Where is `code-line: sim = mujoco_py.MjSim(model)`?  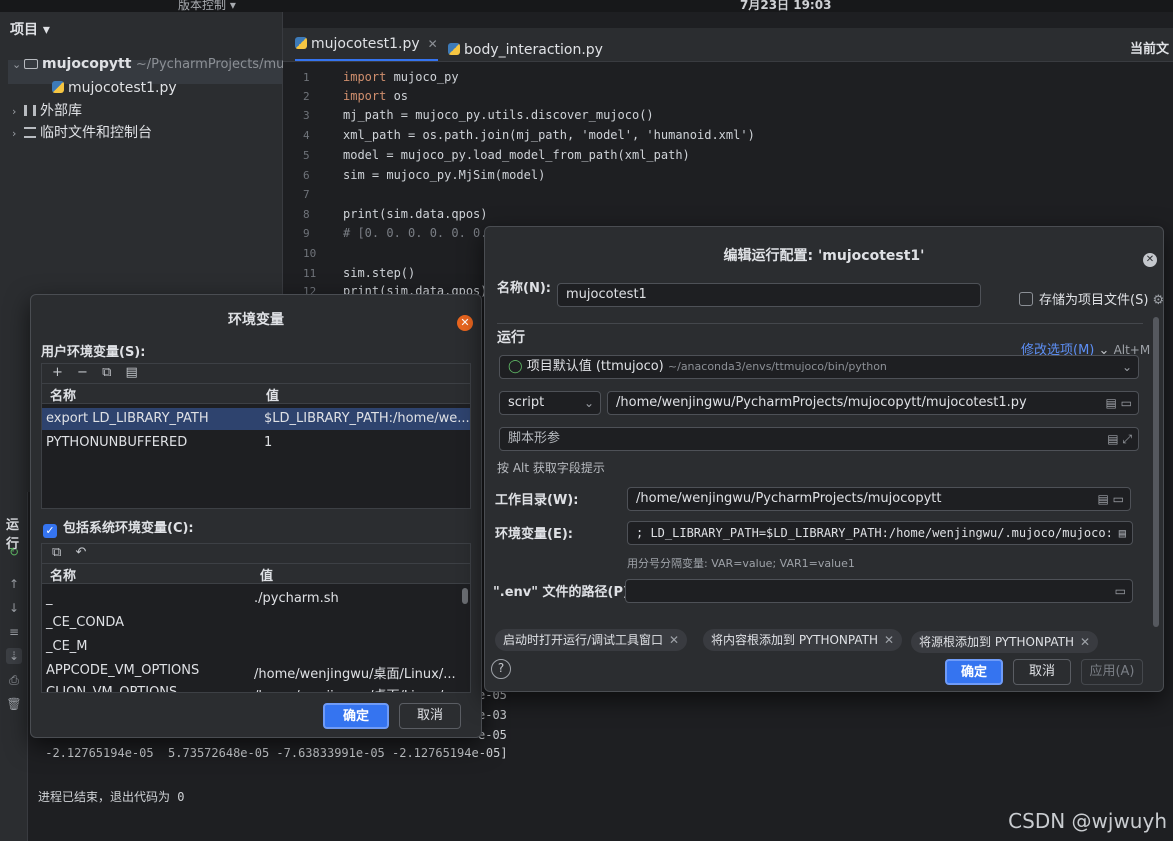 code-line: sim = mujoco_py.MjSim(model) is located at coordinates (444, 175).